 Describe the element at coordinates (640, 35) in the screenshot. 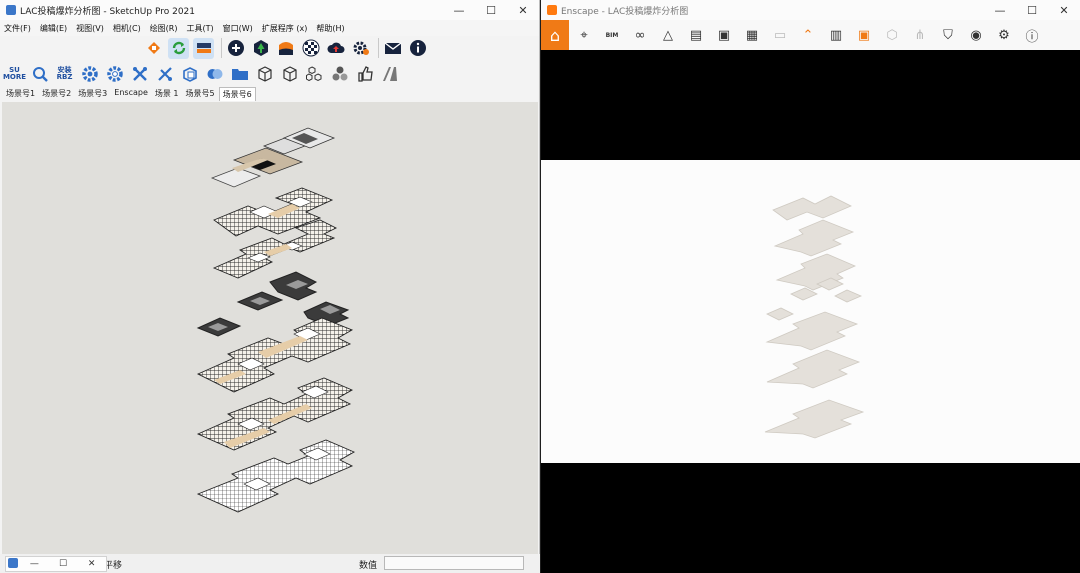

I see `binoculars-icon: ∞` at that location.